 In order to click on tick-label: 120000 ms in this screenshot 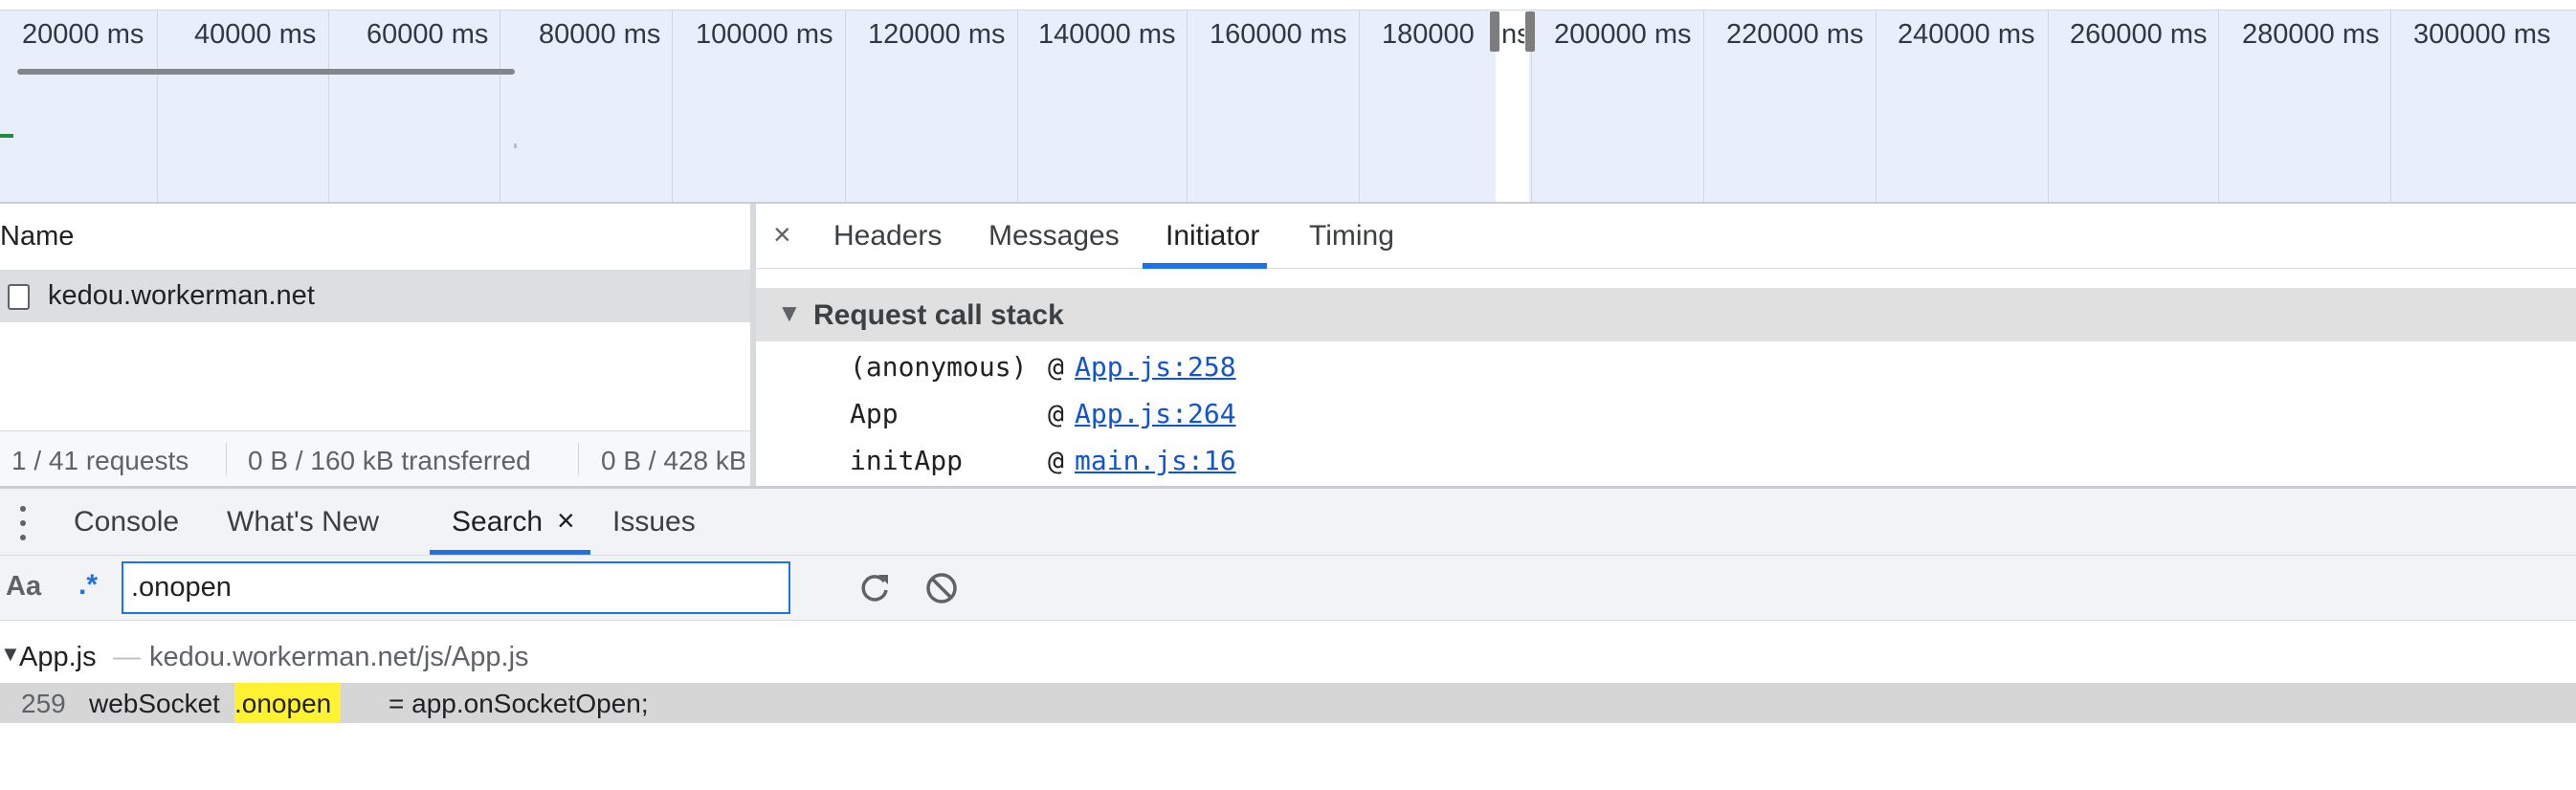, I will do `click(937, 34)`.